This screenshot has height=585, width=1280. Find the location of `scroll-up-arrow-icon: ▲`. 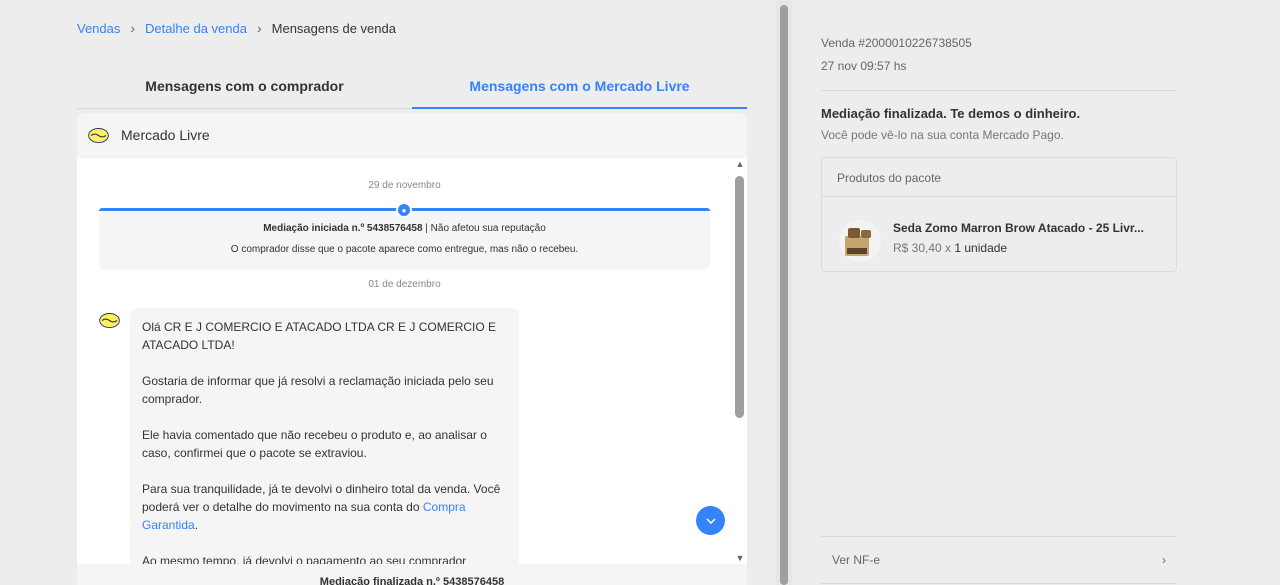

scroll-up-arrow-icon: ▲ is located at coordinates (740, 164).